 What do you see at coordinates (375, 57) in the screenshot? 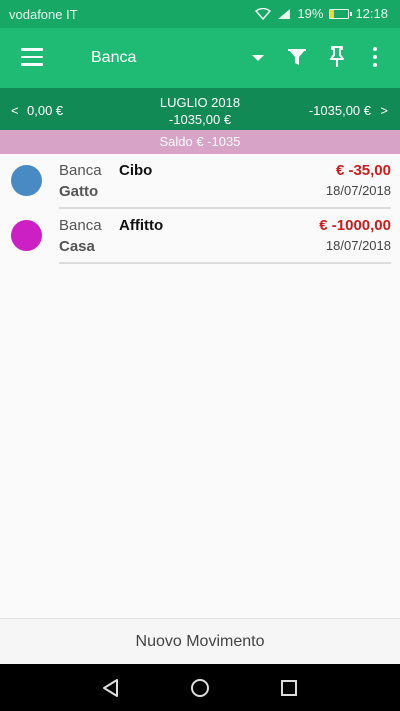
I see `more-options-icon` at bounding box center [375, 57].